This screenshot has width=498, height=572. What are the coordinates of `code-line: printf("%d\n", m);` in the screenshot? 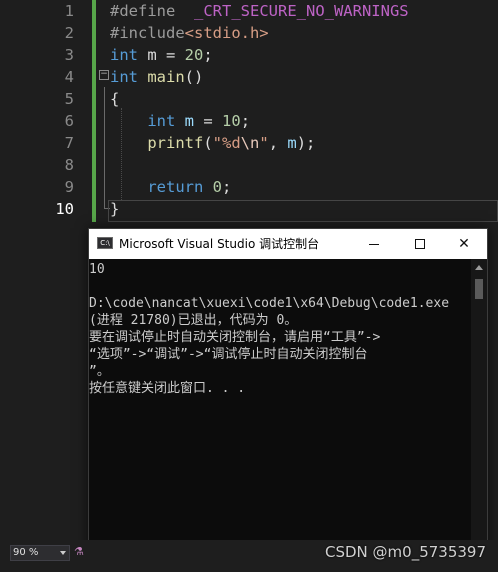 It's located at (212, 143).